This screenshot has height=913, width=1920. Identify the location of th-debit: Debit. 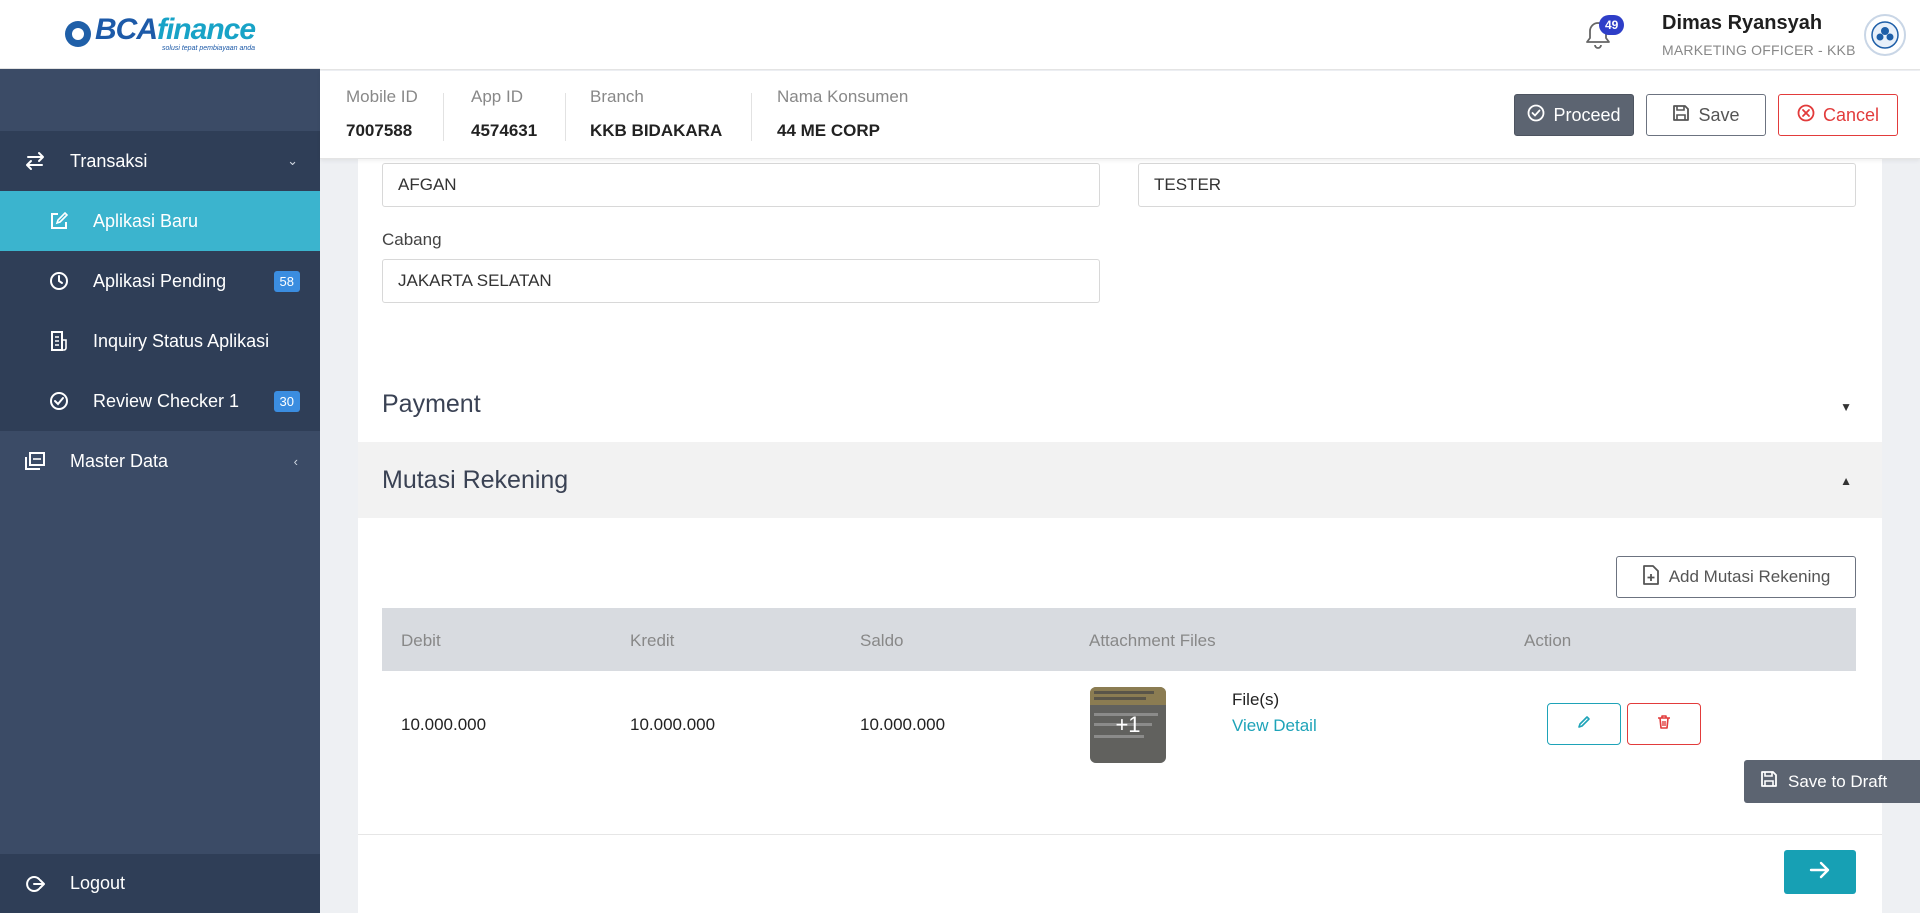
(421, 640).